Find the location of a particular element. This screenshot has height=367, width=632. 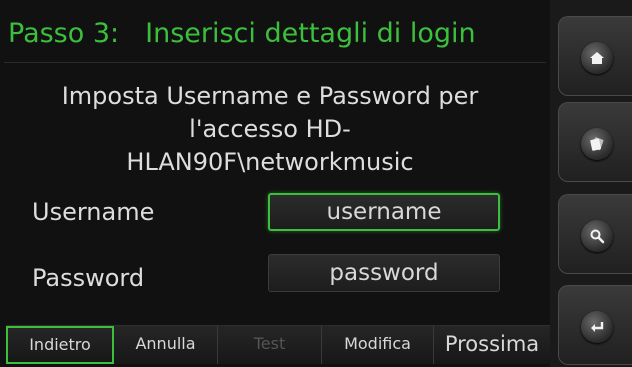

back-button: Indietro is located at coordinates (60, 345).